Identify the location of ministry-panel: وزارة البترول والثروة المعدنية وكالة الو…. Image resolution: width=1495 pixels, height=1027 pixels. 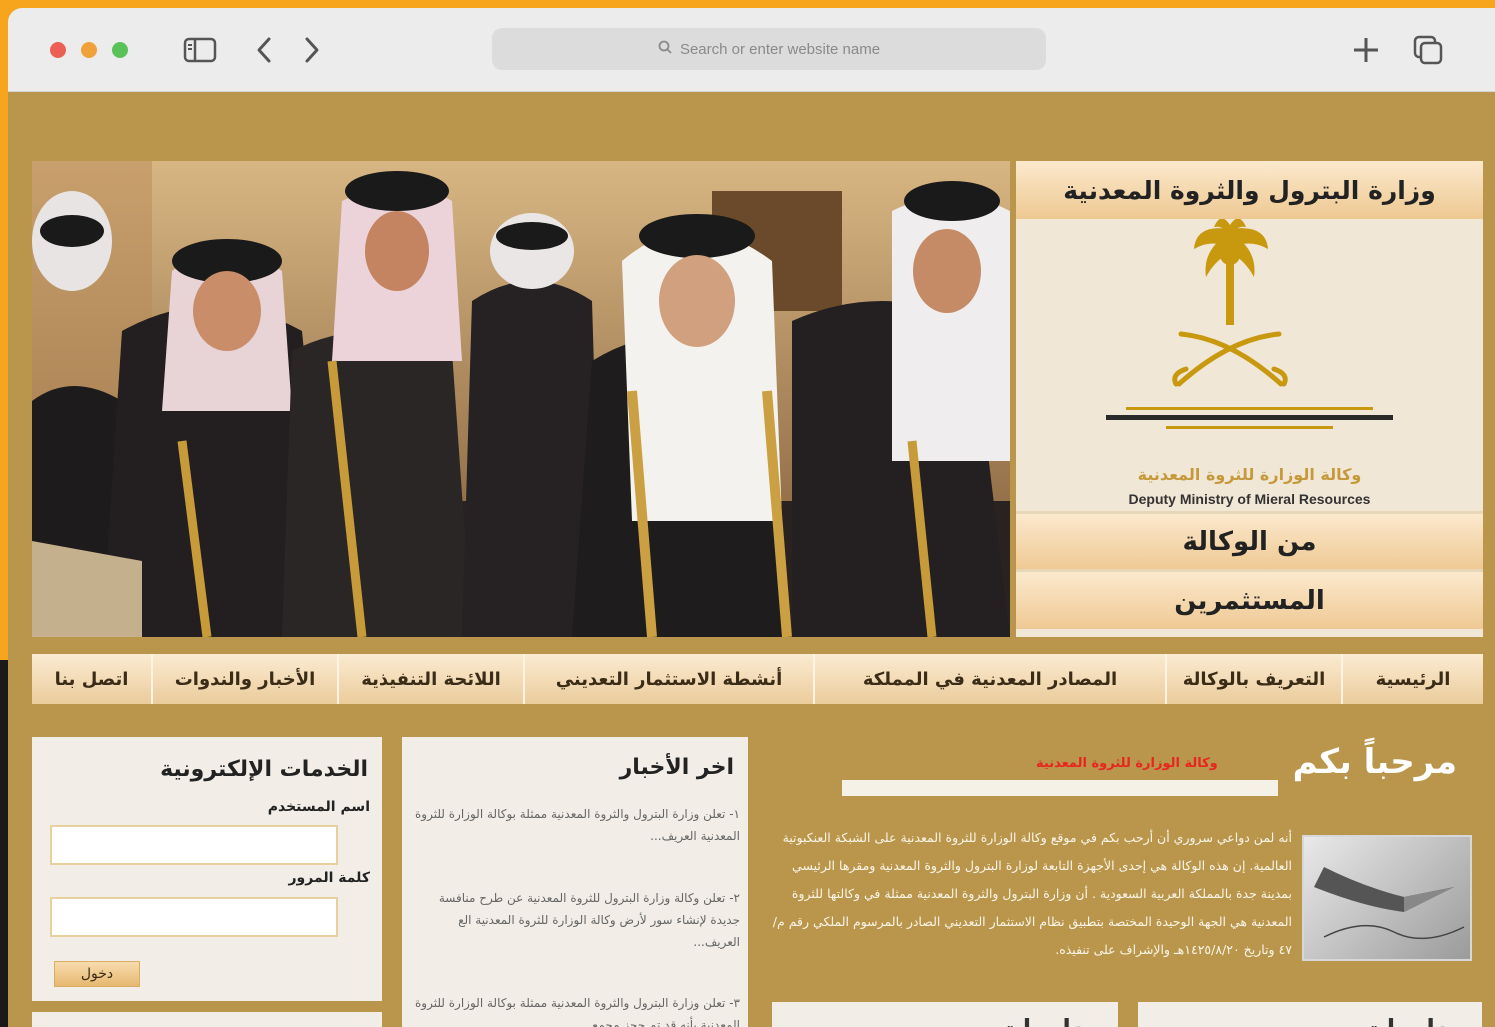
(1249, 399).